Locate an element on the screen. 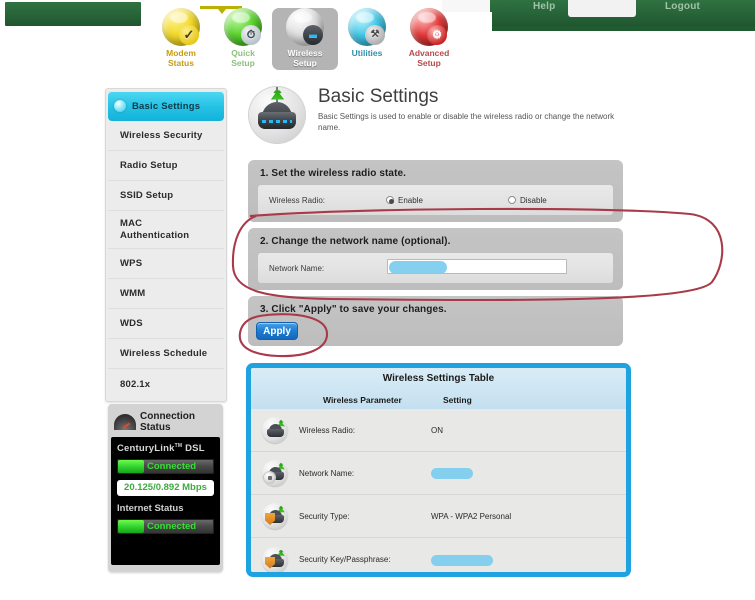  tools-orb-icon: ⚒ is located at coordinates (367, 27).